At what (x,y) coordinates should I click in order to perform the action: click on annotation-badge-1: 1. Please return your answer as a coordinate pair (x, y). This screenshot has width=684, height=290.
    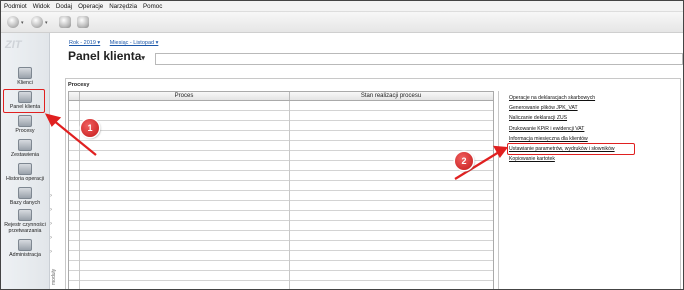
    Looking at the image, I should click on (90, 128).